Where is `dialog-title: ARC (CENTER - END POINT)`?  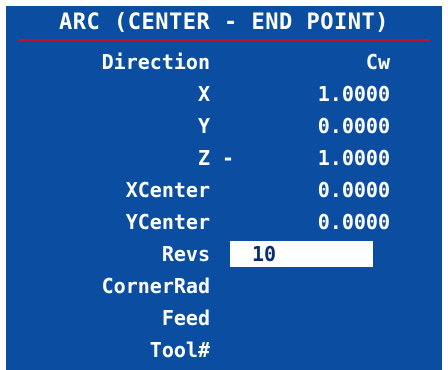 dialog-title: ARC (CENTER - END POINT) is located at coordinates (224, 22).